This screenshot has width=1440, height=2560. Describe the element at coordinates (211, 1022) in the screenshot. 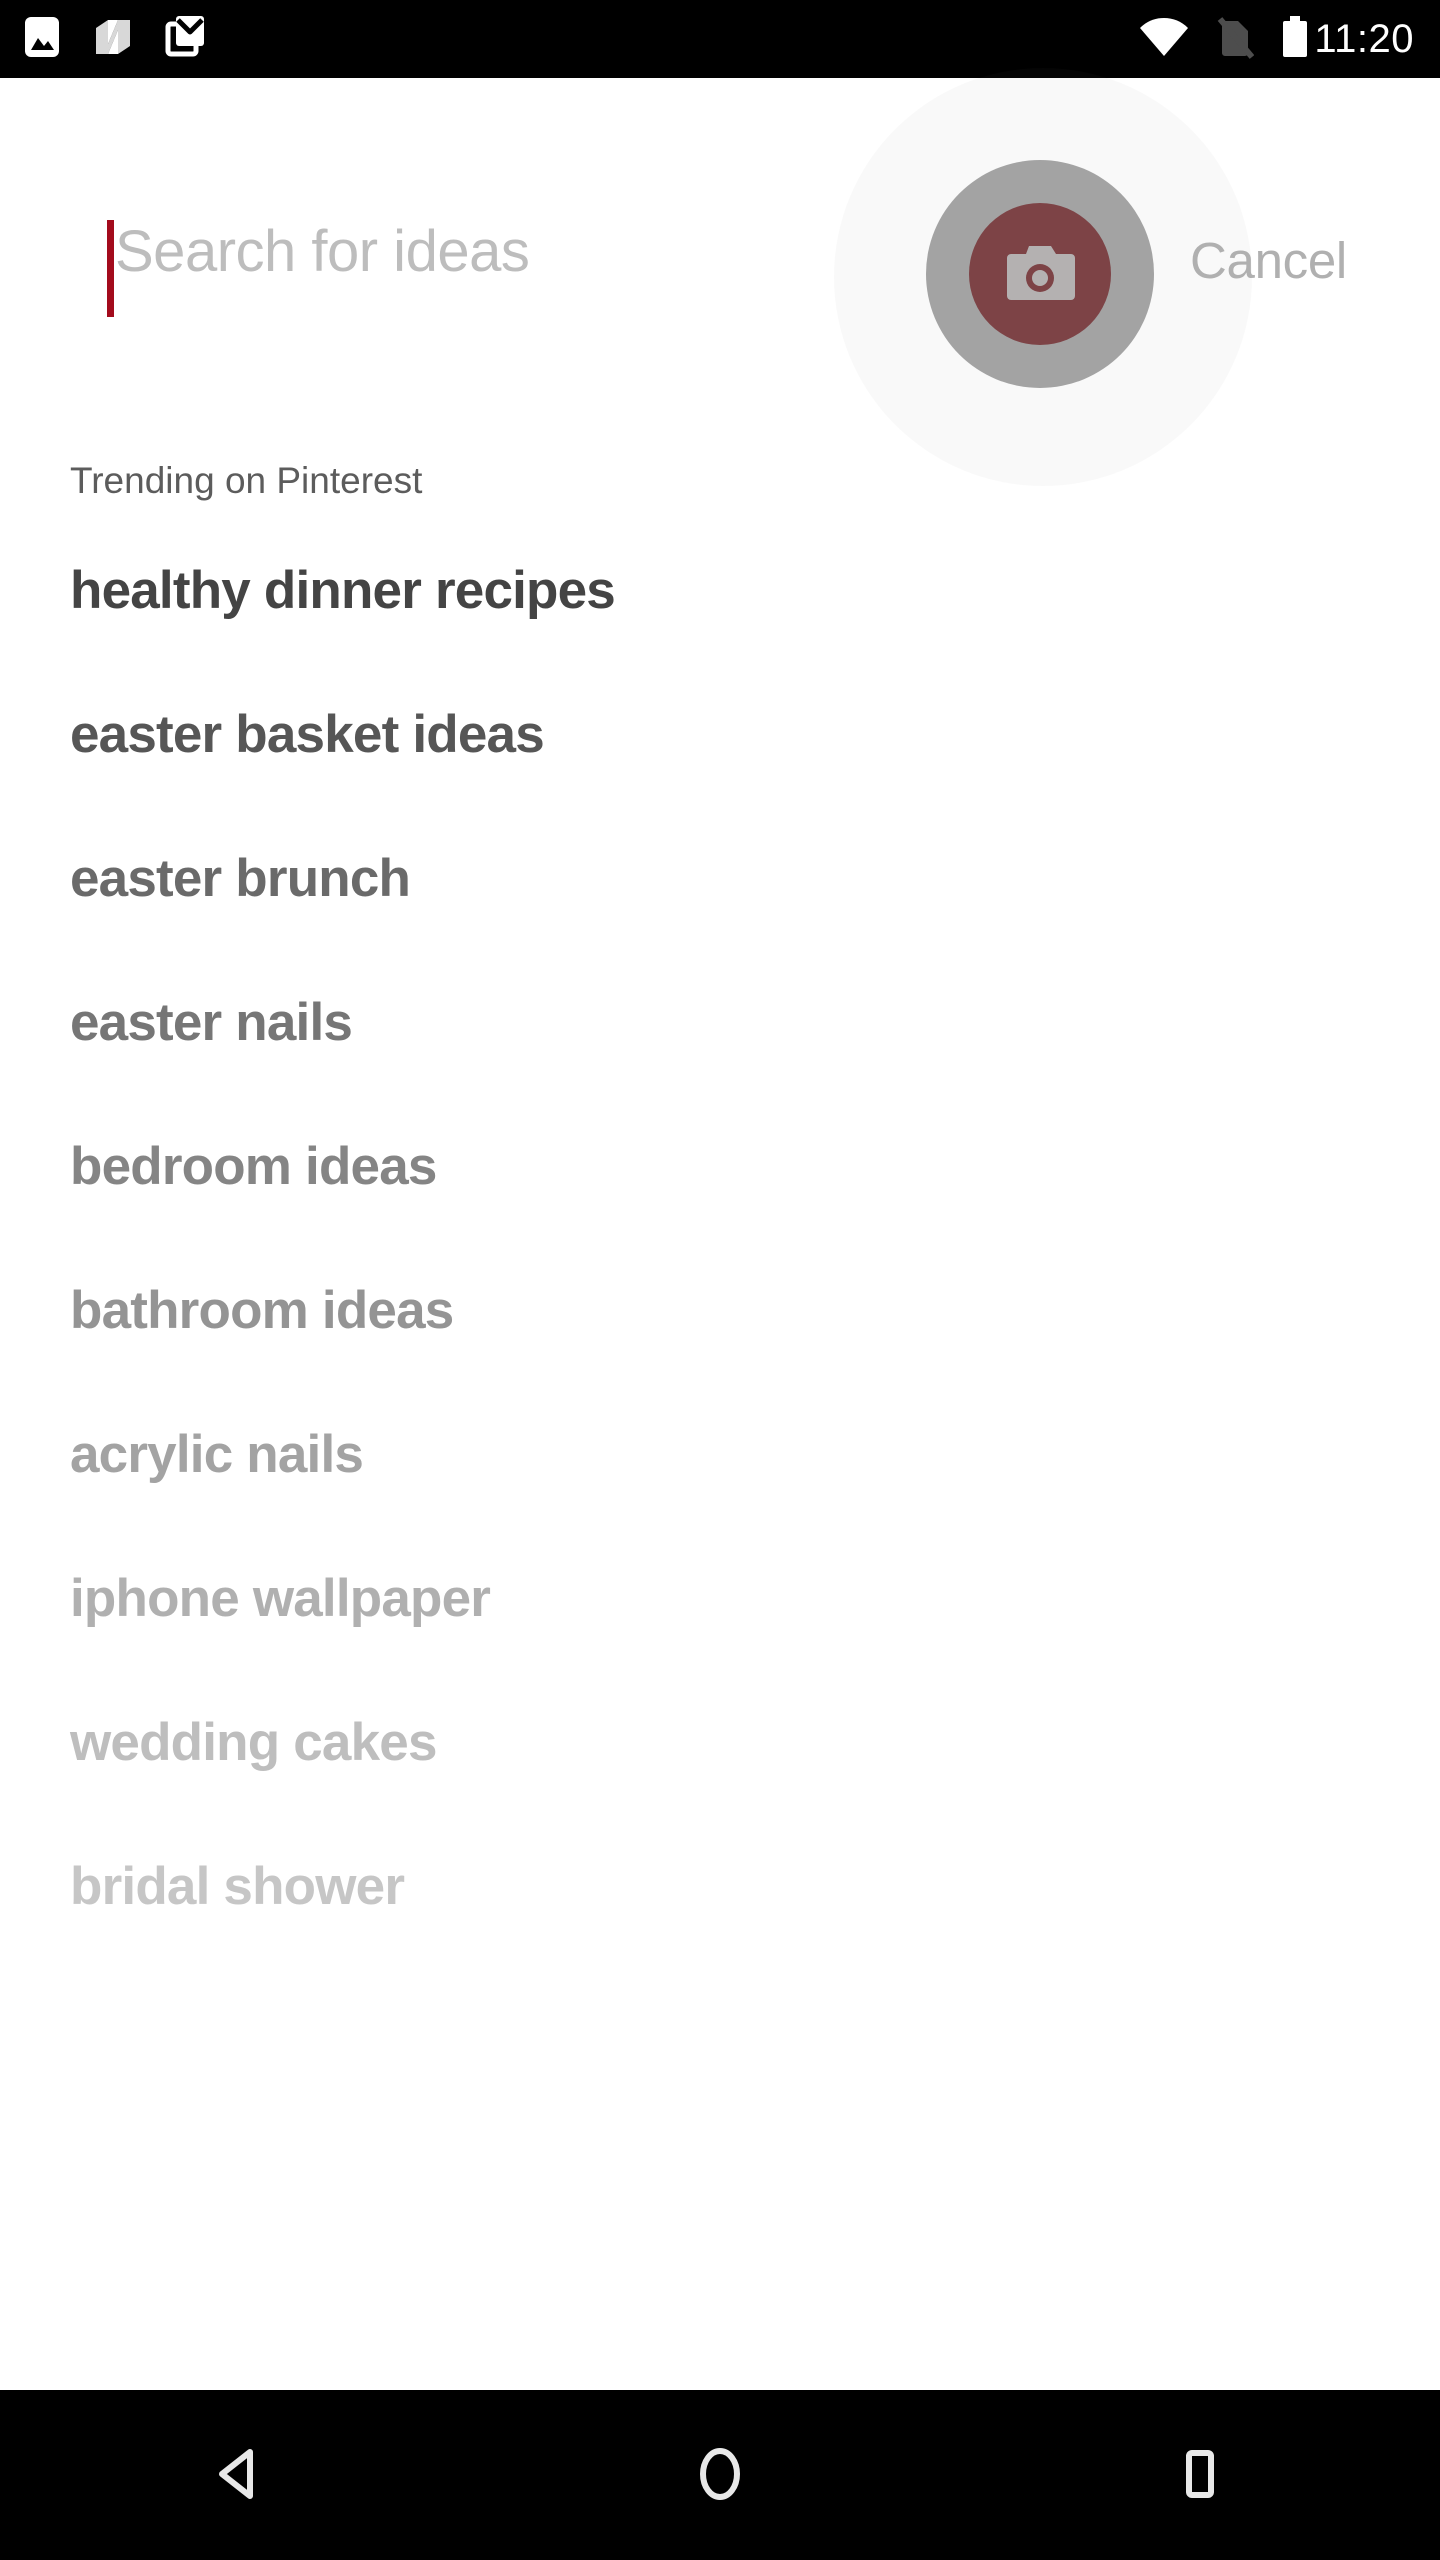

I see `trending-item-label: easter nails` at that location.